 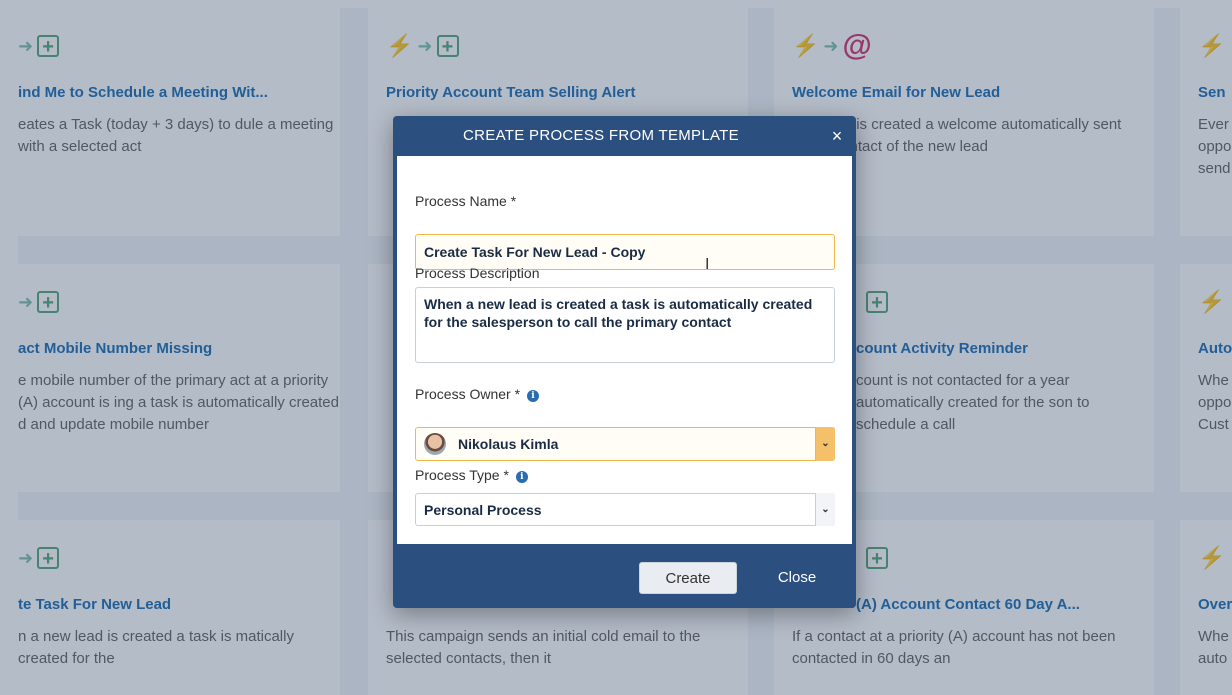 I want to click on process-type-label: Process Type * i, so click(x=471, y=475).